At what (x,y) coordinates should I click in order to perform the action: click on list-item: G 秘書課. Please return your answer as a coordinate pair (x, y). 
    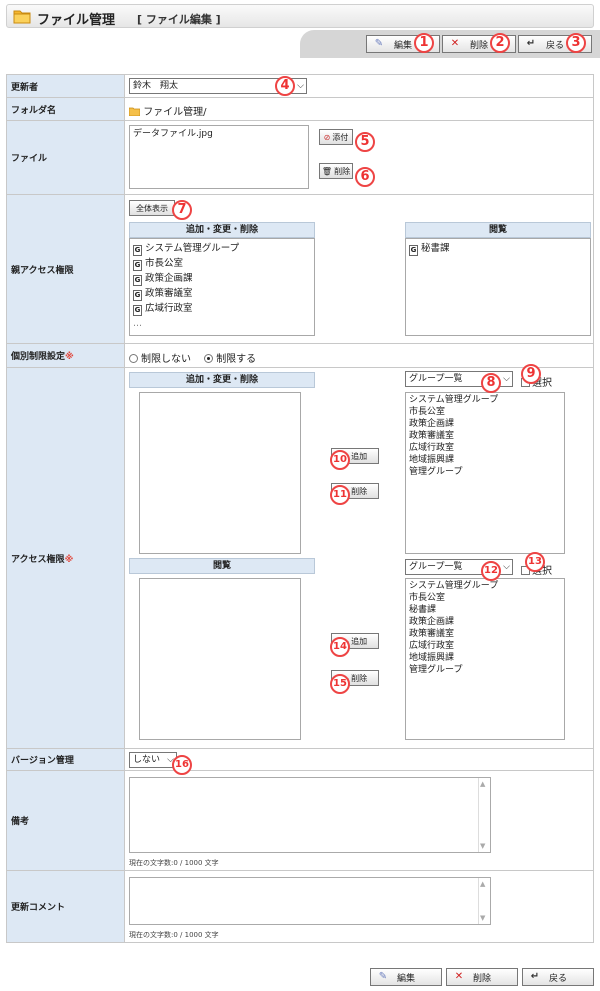
    Looking at the image, I should click on (429, 249).